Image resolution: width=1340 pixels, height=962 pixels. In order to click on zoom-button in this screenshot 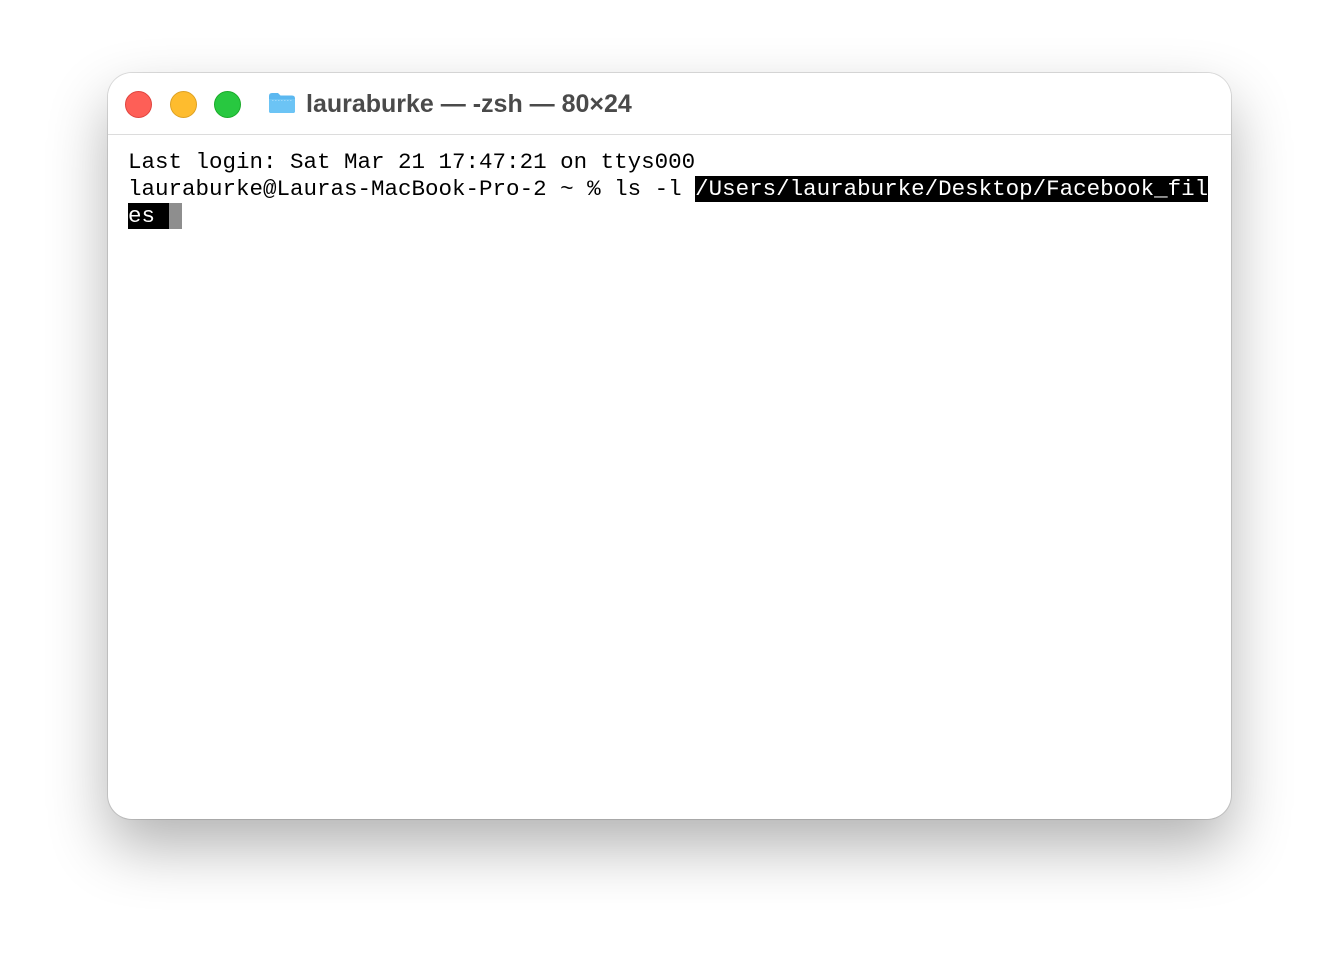, I will do `click(227, 104)`.